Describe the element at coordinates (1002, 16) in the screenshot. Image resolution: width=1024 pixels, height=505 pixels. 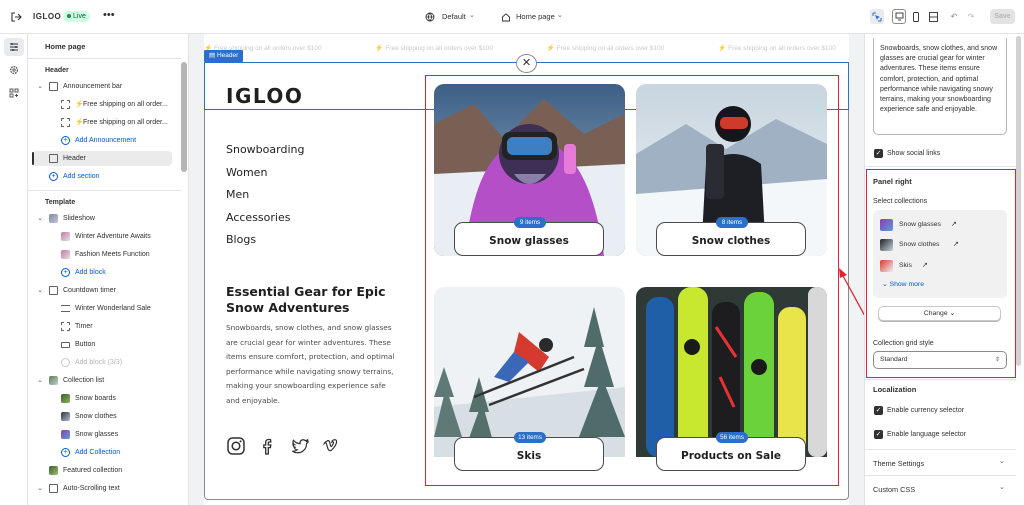
I see `save-button: Save` at that location.